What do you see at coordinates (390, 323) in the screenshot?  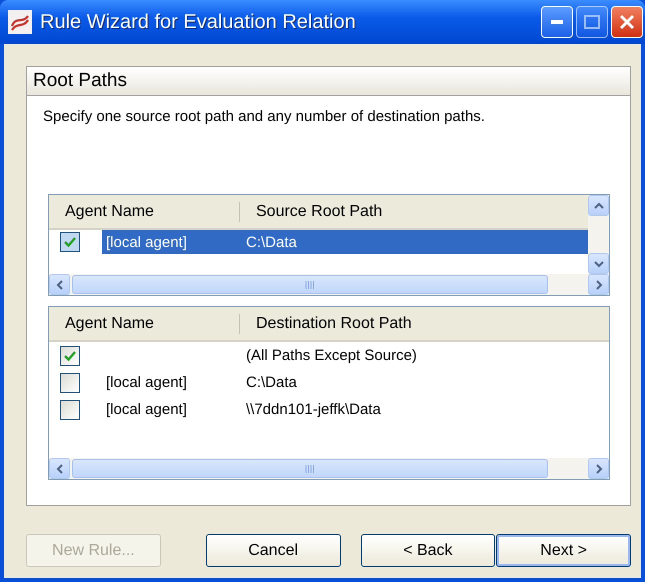 I see `column-heading: Destination Root Path` at bounding box center [390, 323].